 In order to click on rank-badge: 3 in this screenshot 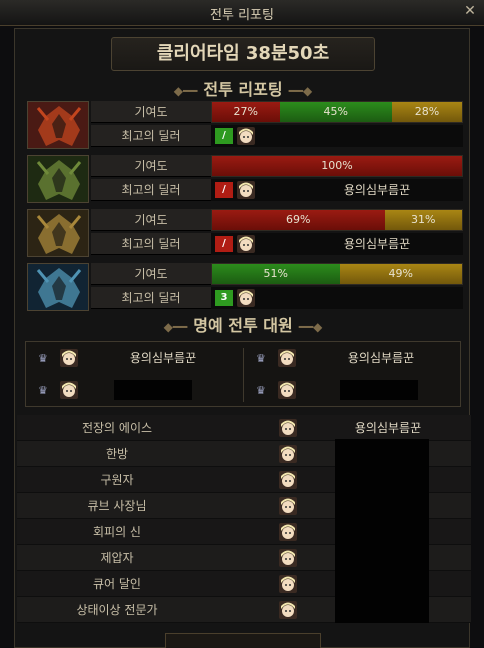, I will do `click(224, 298)`.